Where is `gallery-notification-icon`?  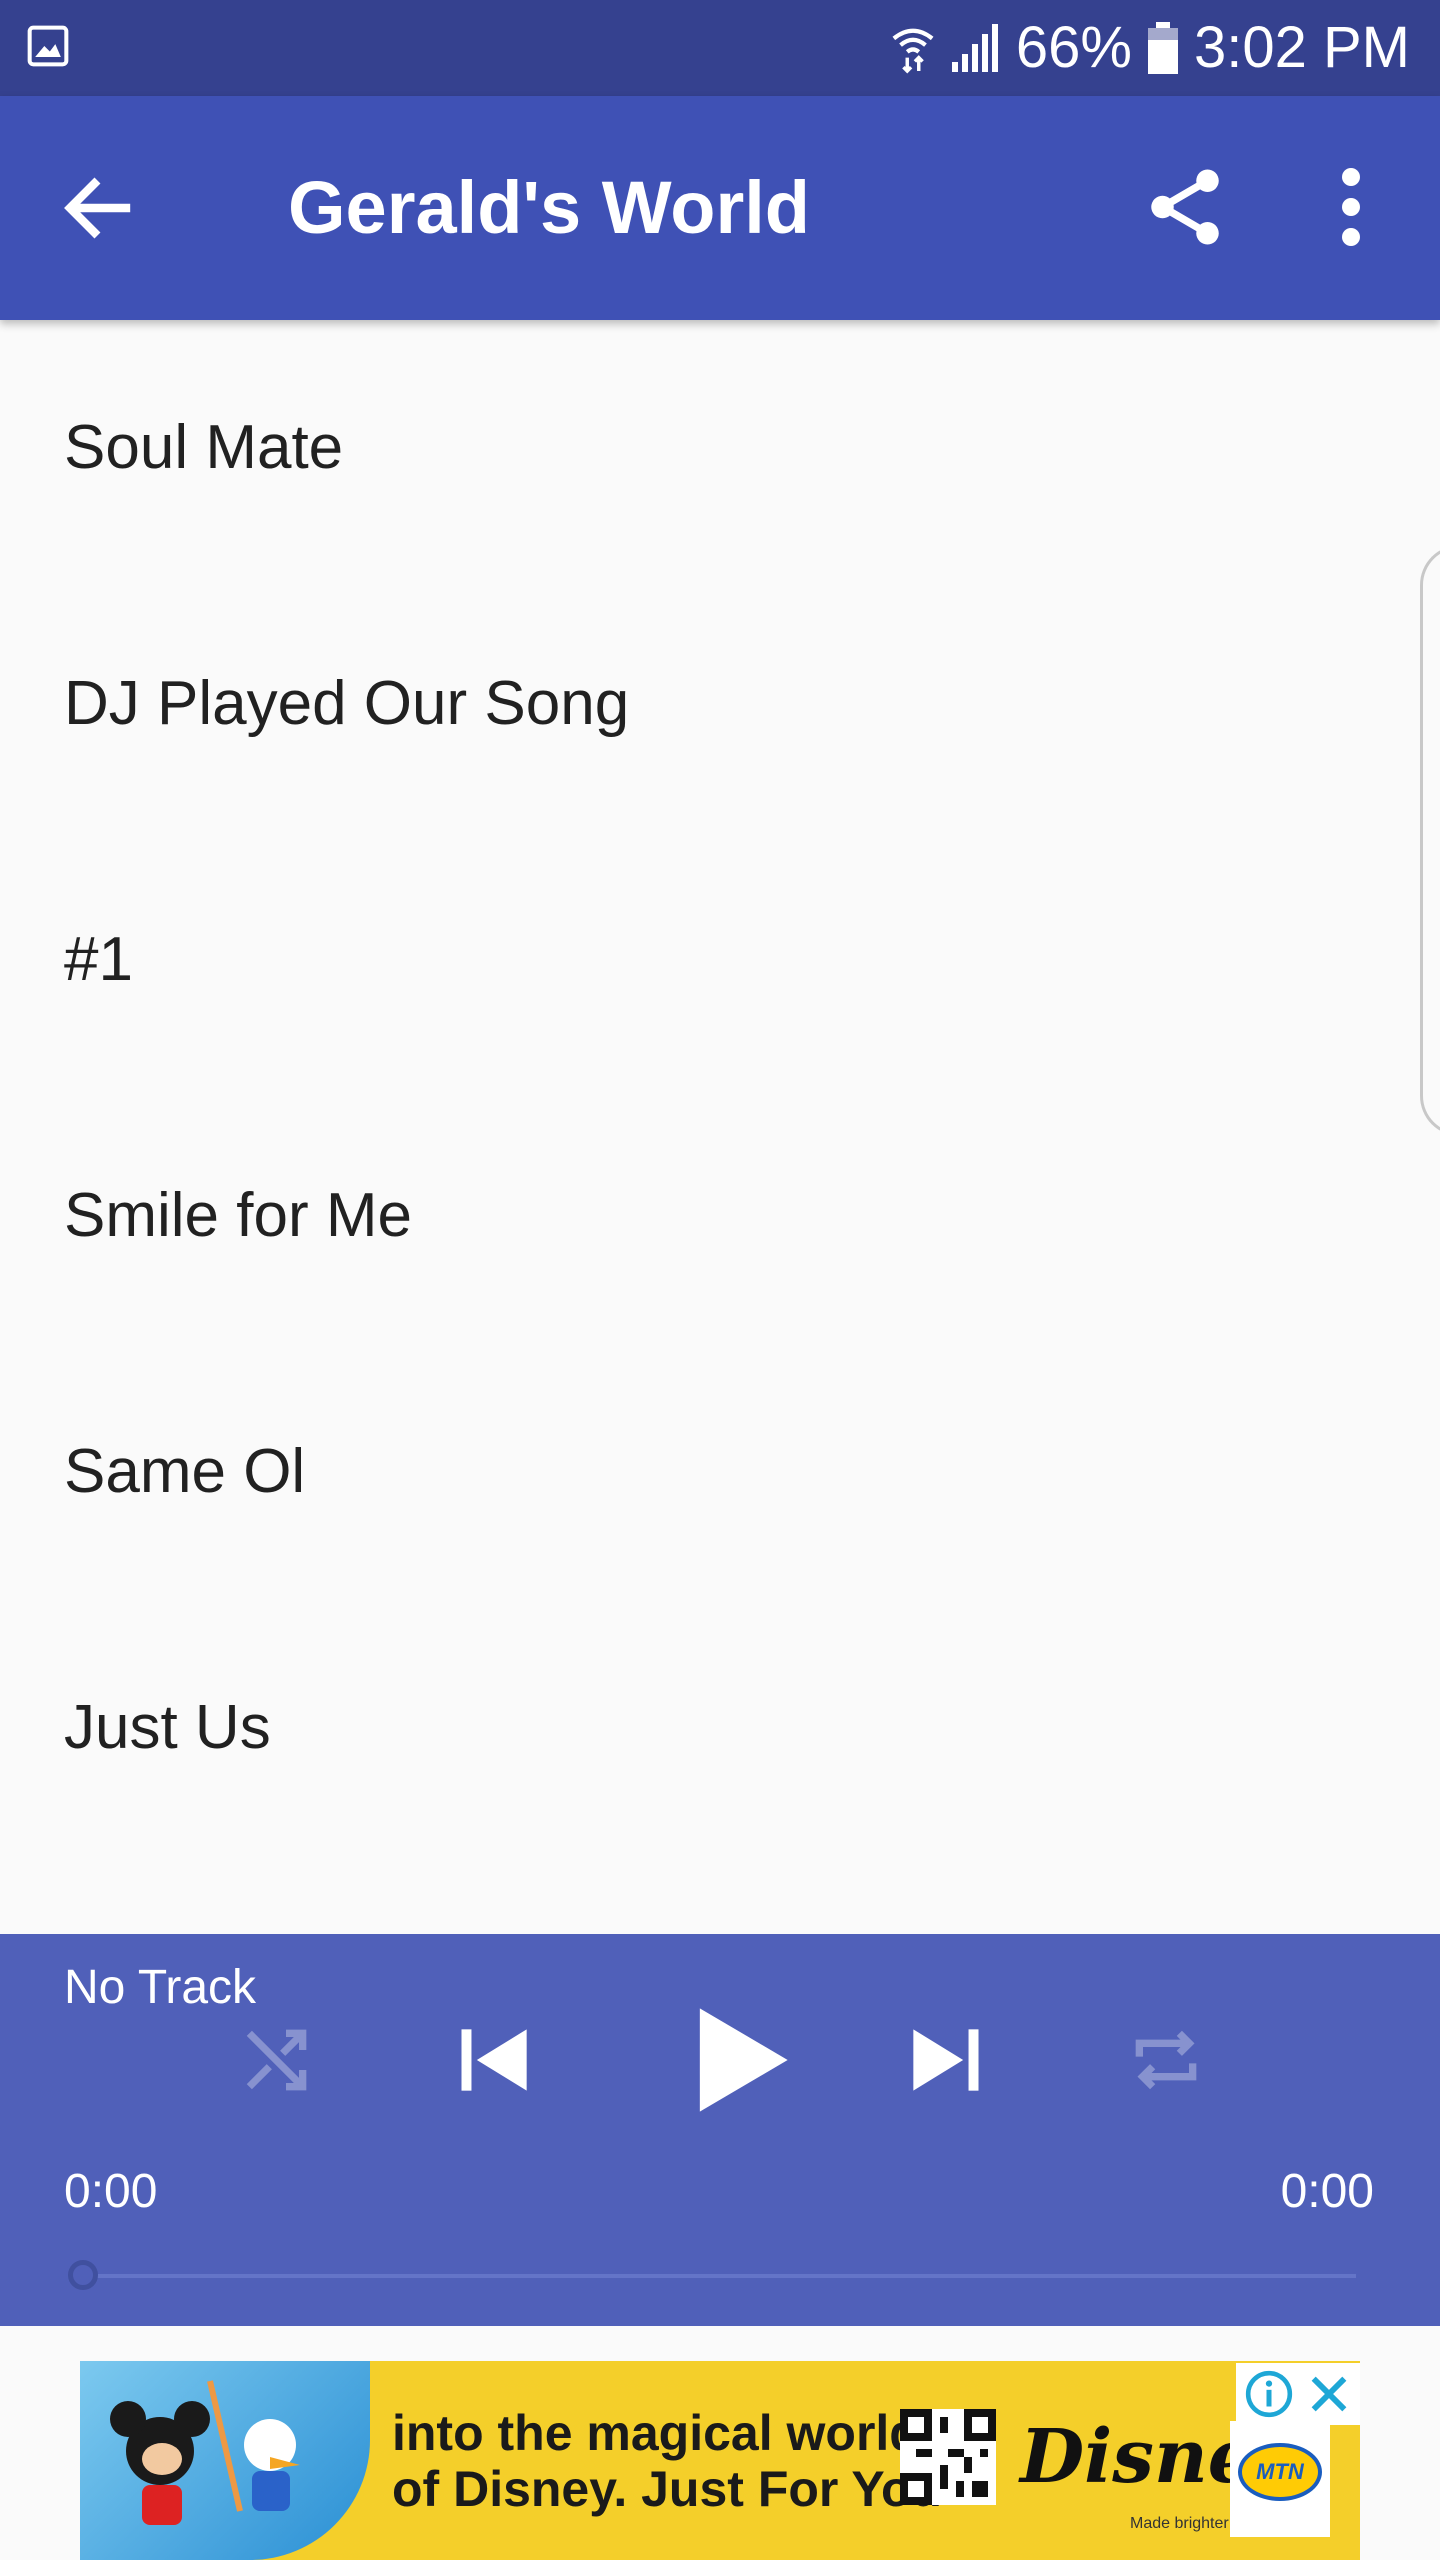 gallery-notification-icon is located at coordinates (48, 46).